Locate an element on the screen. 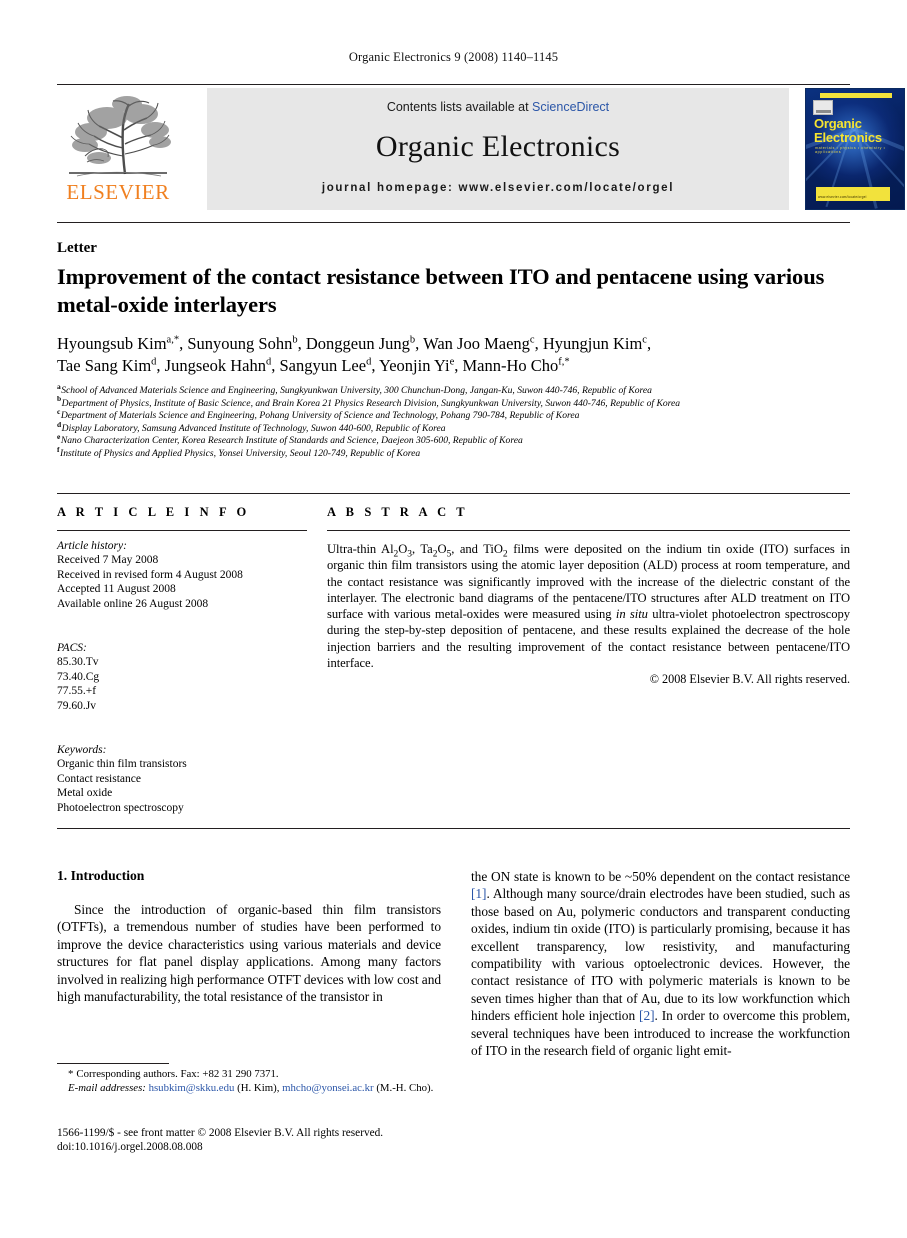  author: Jungseok Hahnd is located at coordinates (218, 365).